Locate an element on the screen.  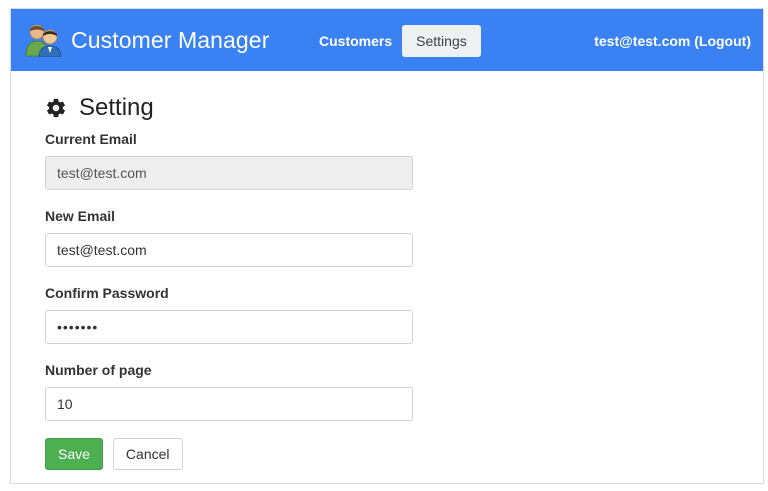
form-actions: Save Cancel is located at coordinates (245, 454).